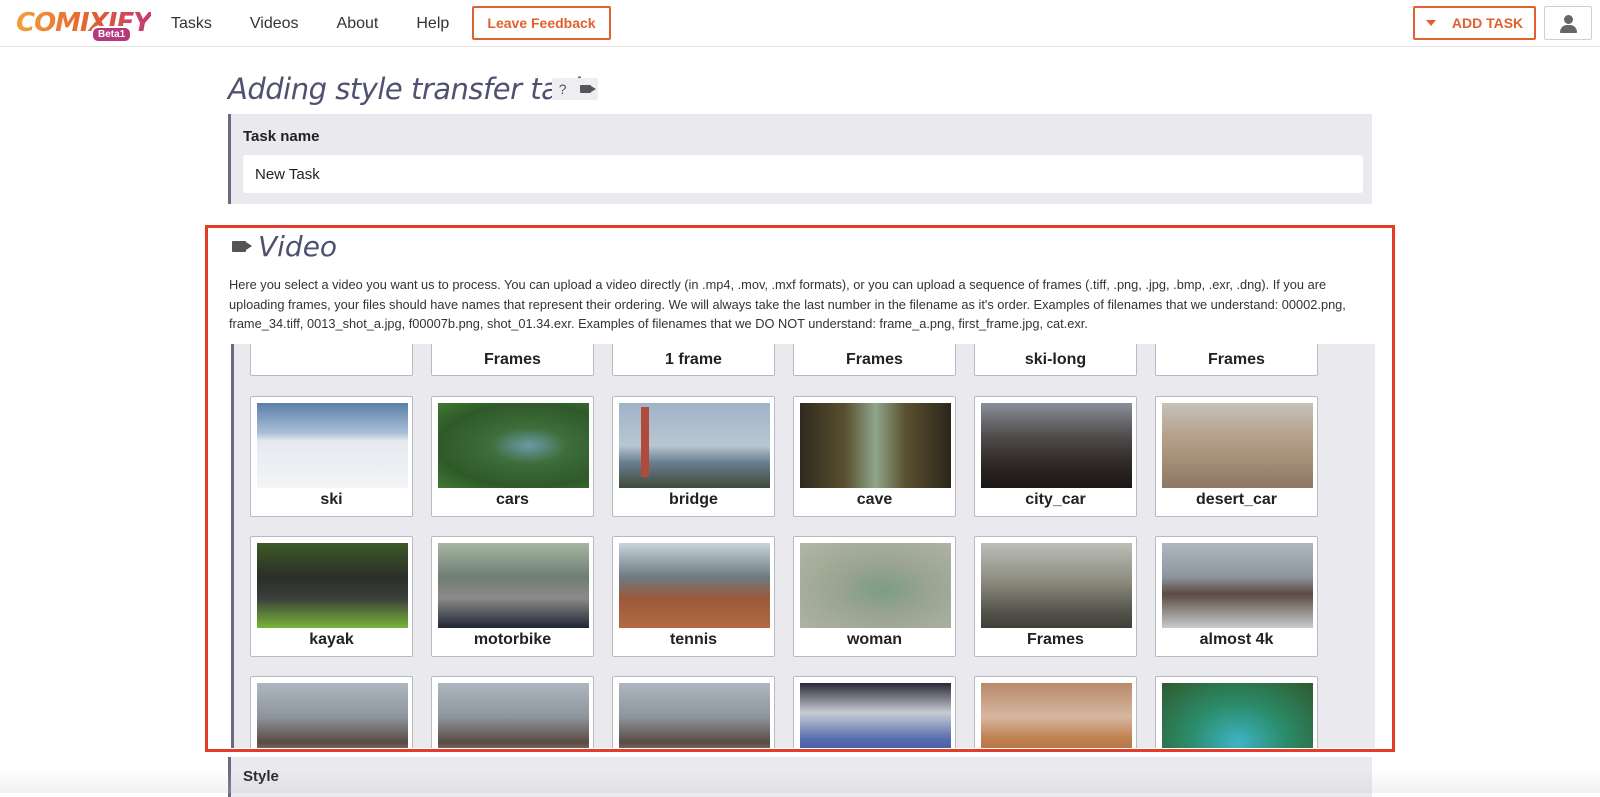 This screenshot has height=797, width=1600. I want to click on add-task-label: ADD TASK, so click(1487, 23).